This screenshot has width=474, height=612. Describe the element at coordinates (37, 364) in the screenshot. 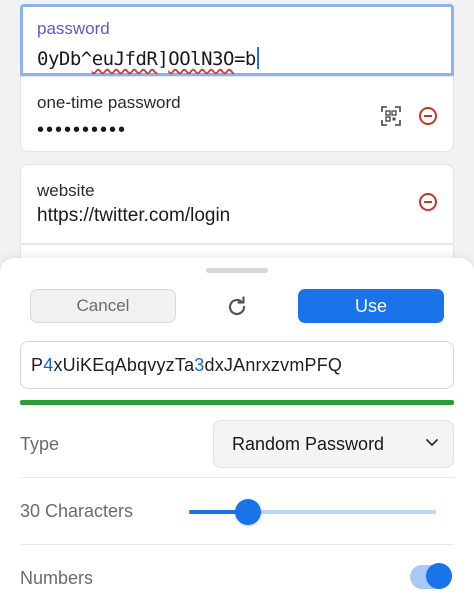

I see `password-letters: P` at that location.